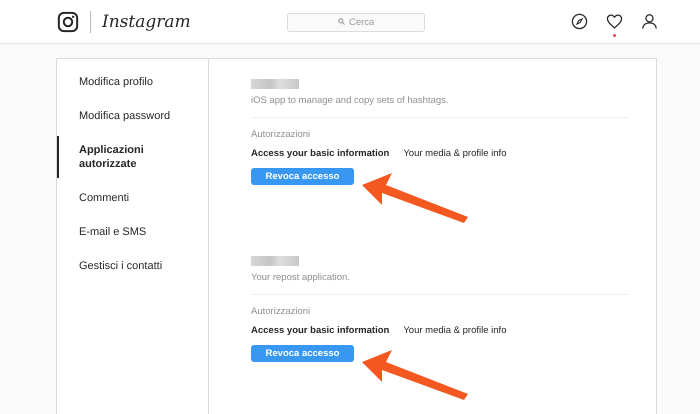 The height and width of the screenshot is (414, 700). What do you see at coordinates (133, 157) in the screenshot?
I see `sidebar-item: Applicazioni autorizzate` at bounding box center [133, 157].